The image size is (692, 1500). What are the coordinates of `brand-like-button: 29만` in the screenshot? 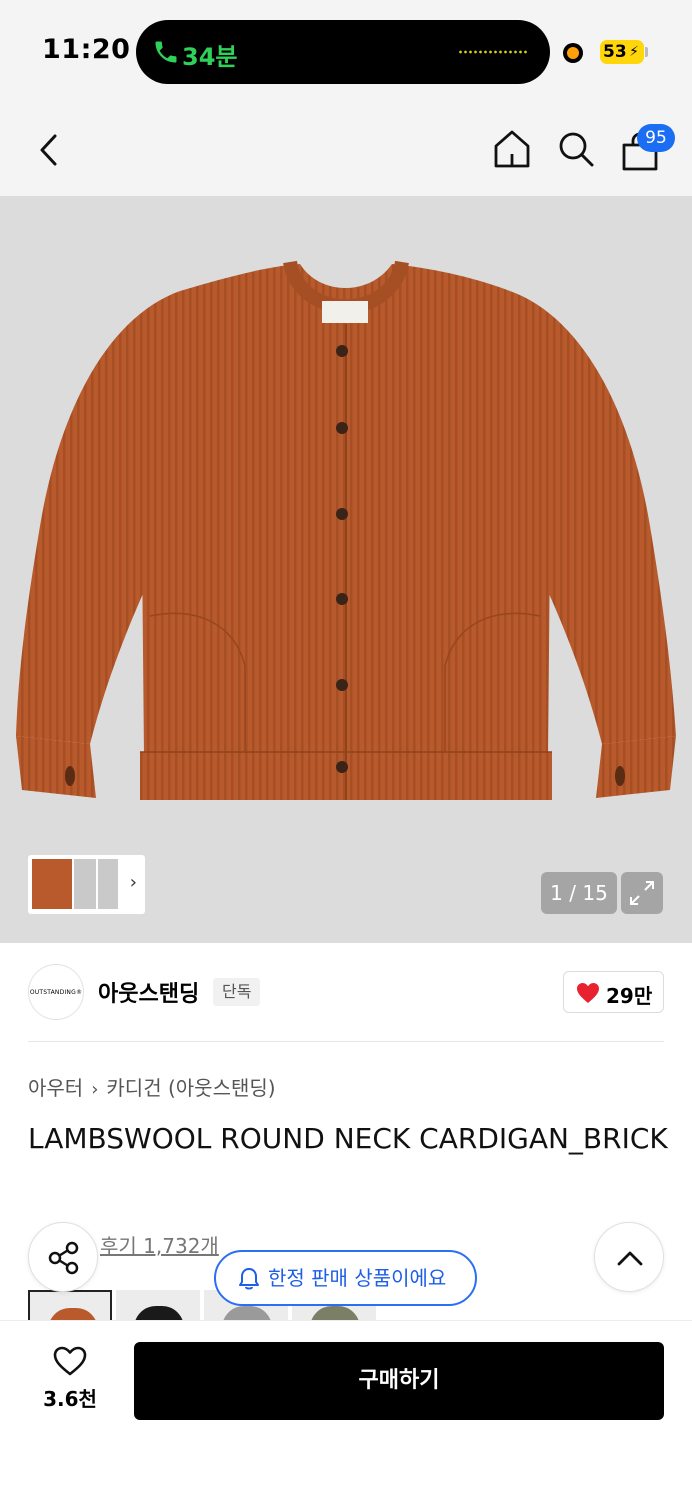 It's located at (613, 992).